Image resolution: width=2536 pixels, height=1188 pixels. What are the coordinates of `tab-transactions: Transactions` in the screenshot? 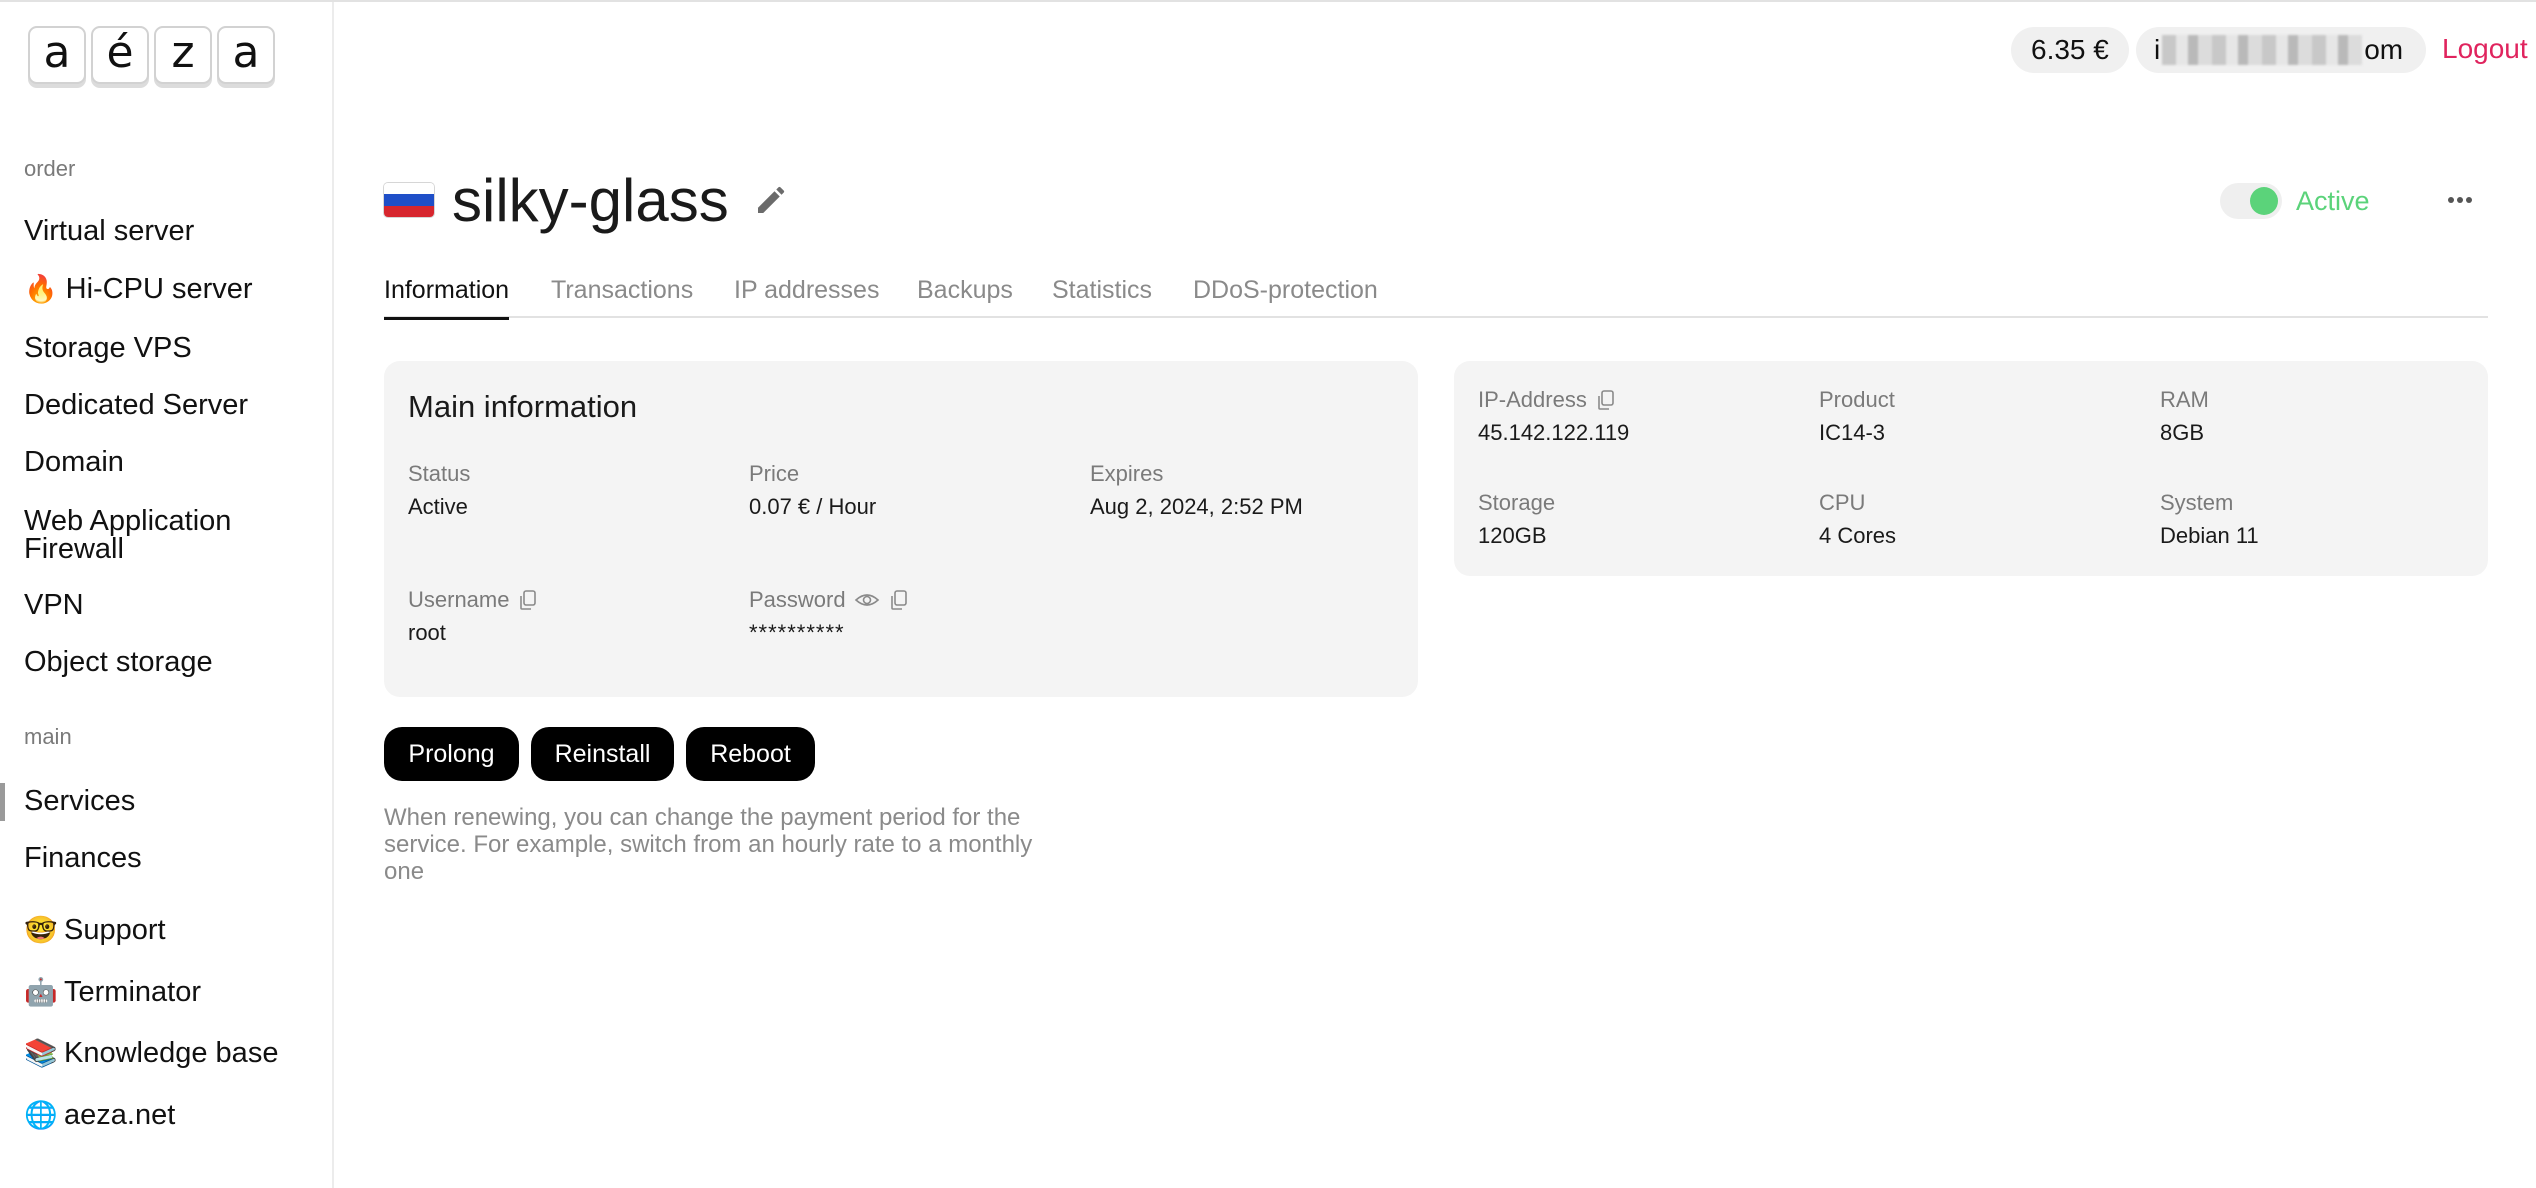 It's located at (622, 296).